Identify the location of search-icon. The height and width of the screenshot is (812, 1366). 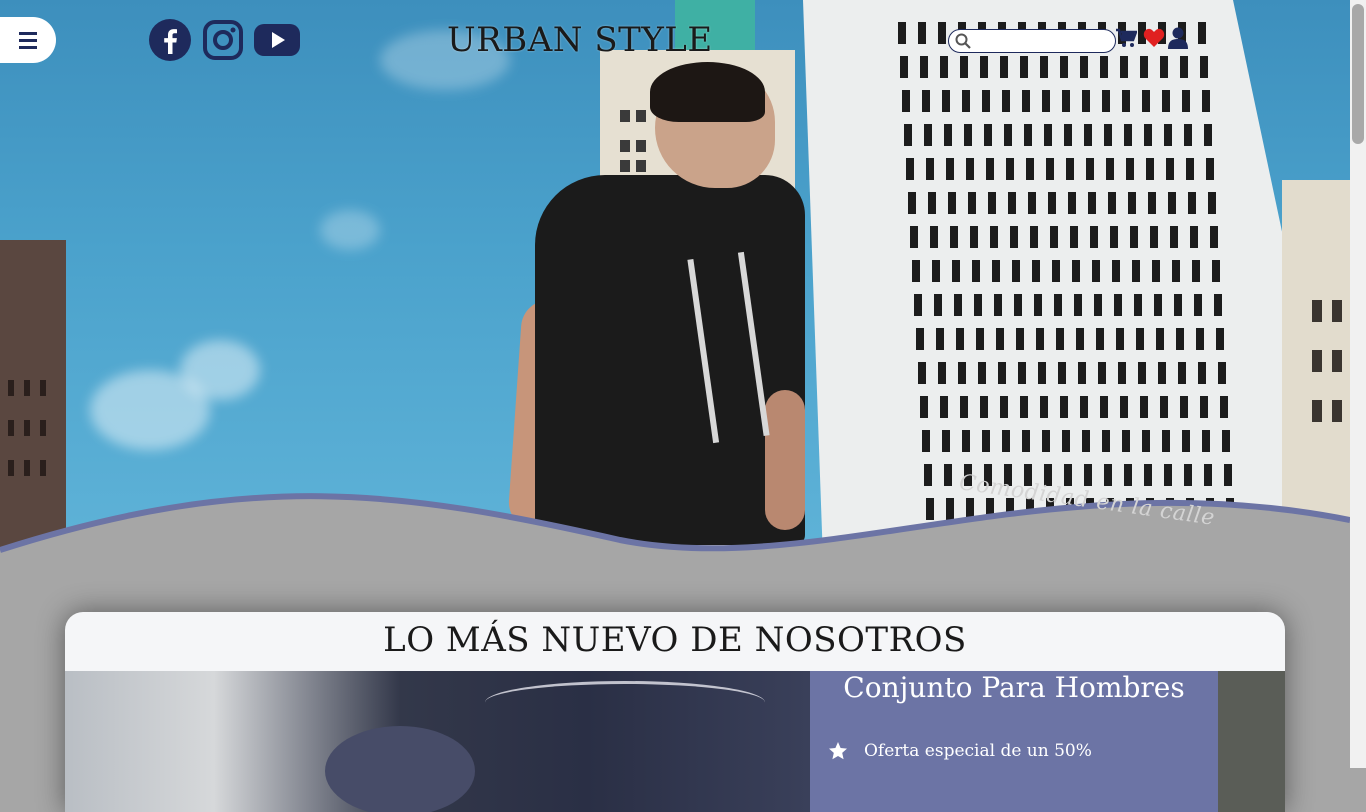
(963, 41).